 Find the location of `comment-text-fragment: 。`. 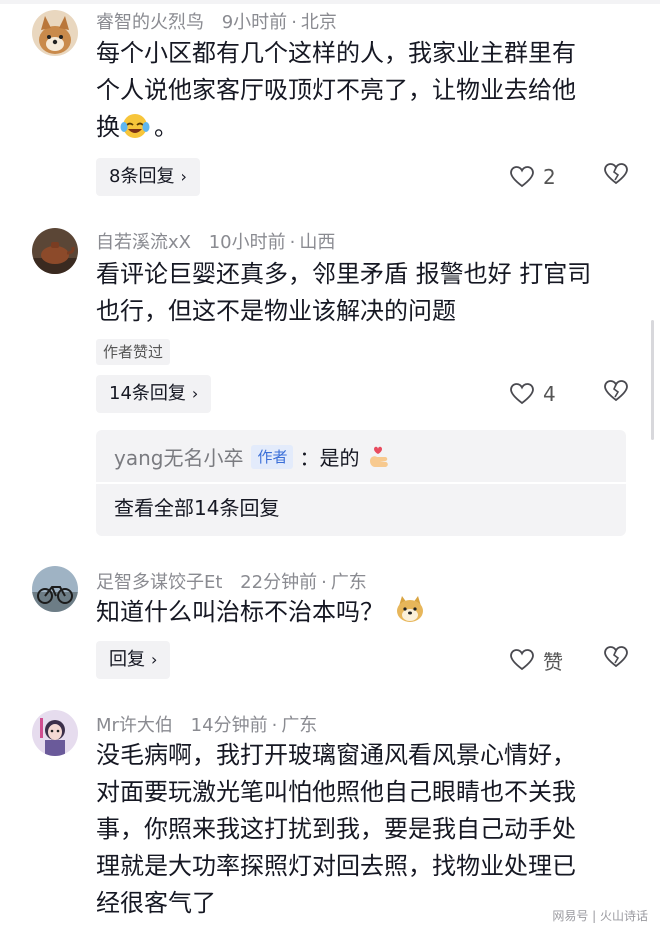

comment-text-fragment: 。 is located at coordinates (166, 127).